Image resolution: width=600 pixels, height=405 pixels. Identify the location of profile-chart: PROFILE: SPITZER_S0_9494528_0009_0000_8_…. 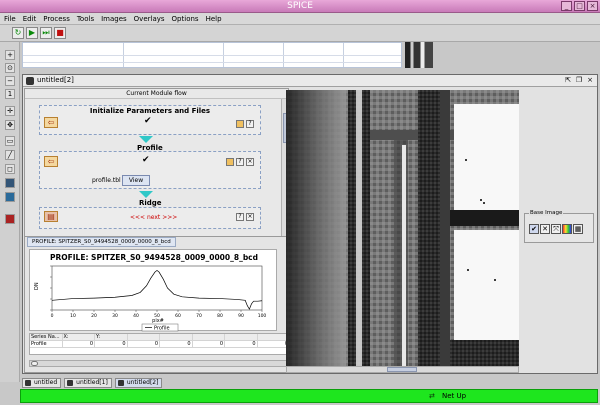
(150, 292).